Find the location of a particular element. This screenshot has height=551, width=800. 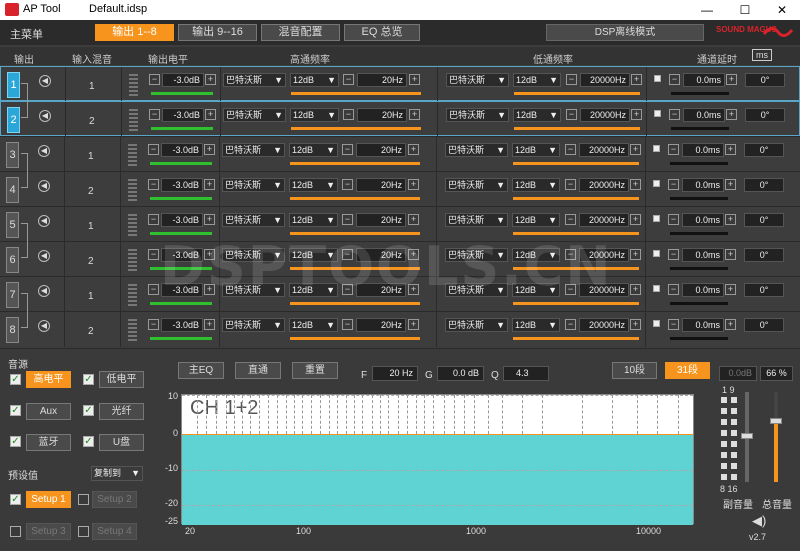

setup4-button: Setup 4 is located at coordinates (114, 531).